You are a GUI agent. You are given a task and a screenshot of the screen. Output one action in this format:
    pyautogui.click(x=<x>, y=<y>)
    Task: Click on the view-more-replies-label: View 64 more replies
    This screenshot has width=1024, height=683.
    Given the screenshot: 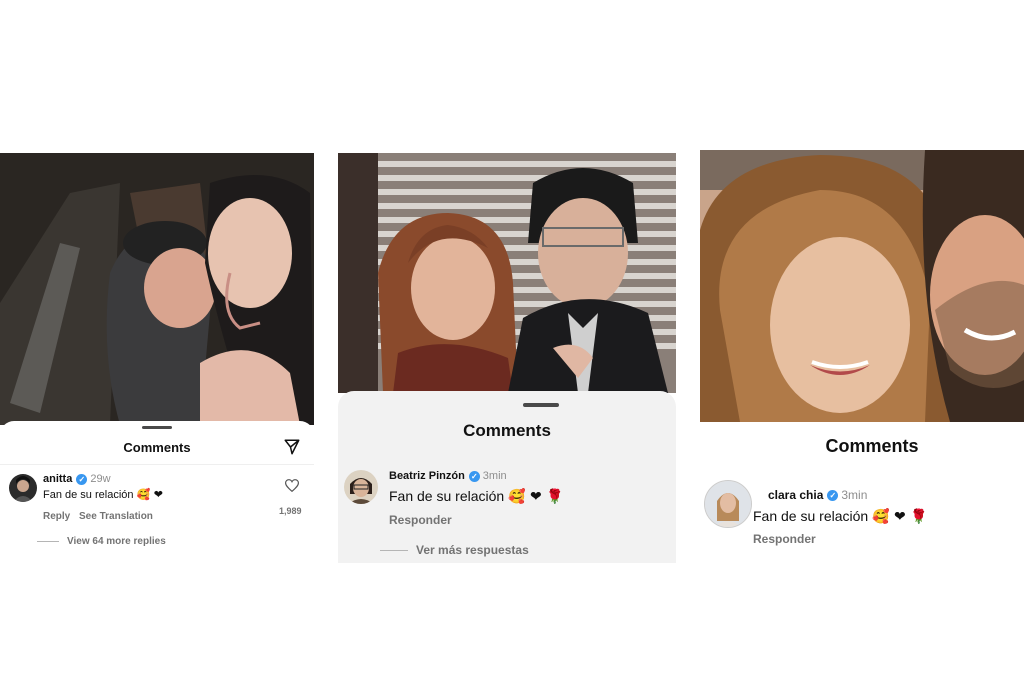 What is the action you would take?
    pyautogui.click(x=116, y=541)
    